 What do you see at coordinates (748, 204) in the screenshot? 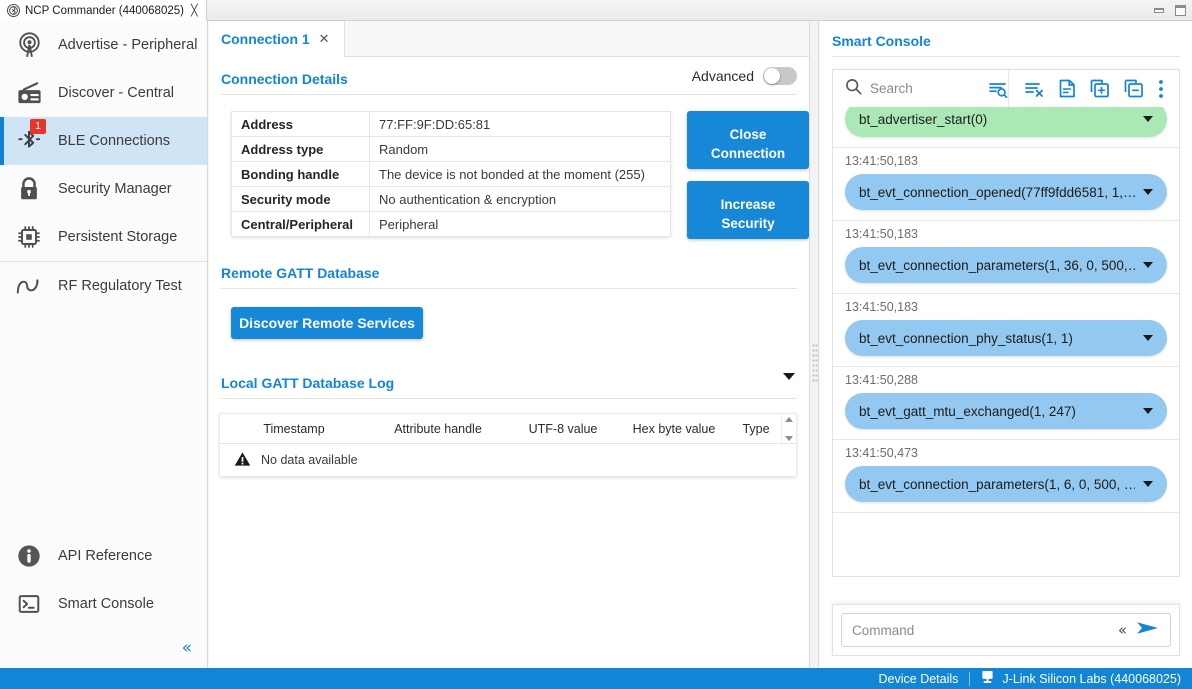
I see `increase-security-line1: Increase` at bounding box center [748, 204].